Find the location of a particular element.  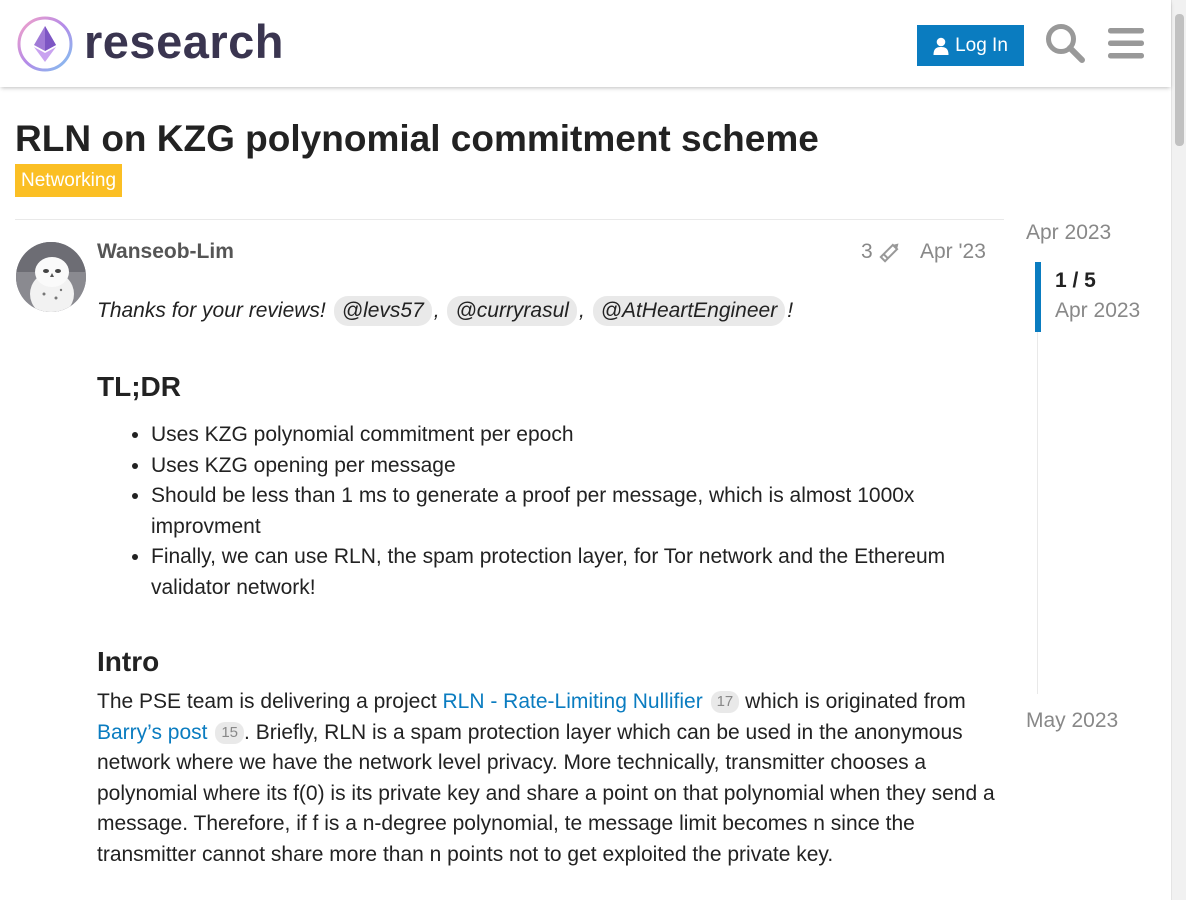

edit-history-button: 3 is located at coordinates (882, 252).